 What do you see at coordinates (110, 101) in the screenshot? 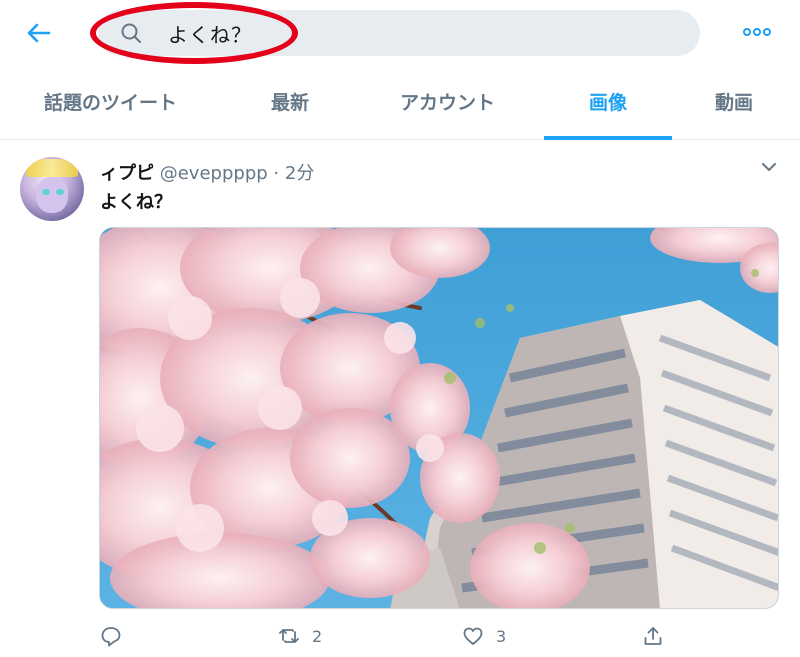
I see `tab-top: 話題のツイート` at bounding box center [110, 101].